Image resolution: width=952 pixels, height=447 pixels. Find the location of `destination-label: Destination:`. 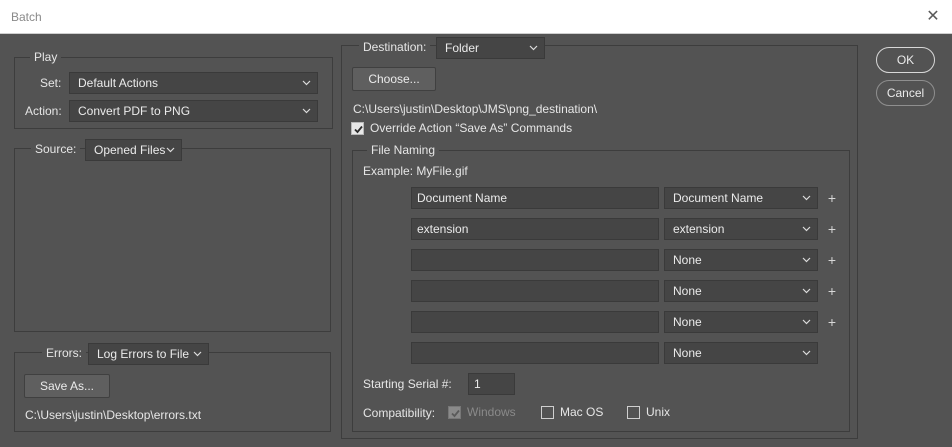

destination-label: Destination: is located at coordinates (395, 47).